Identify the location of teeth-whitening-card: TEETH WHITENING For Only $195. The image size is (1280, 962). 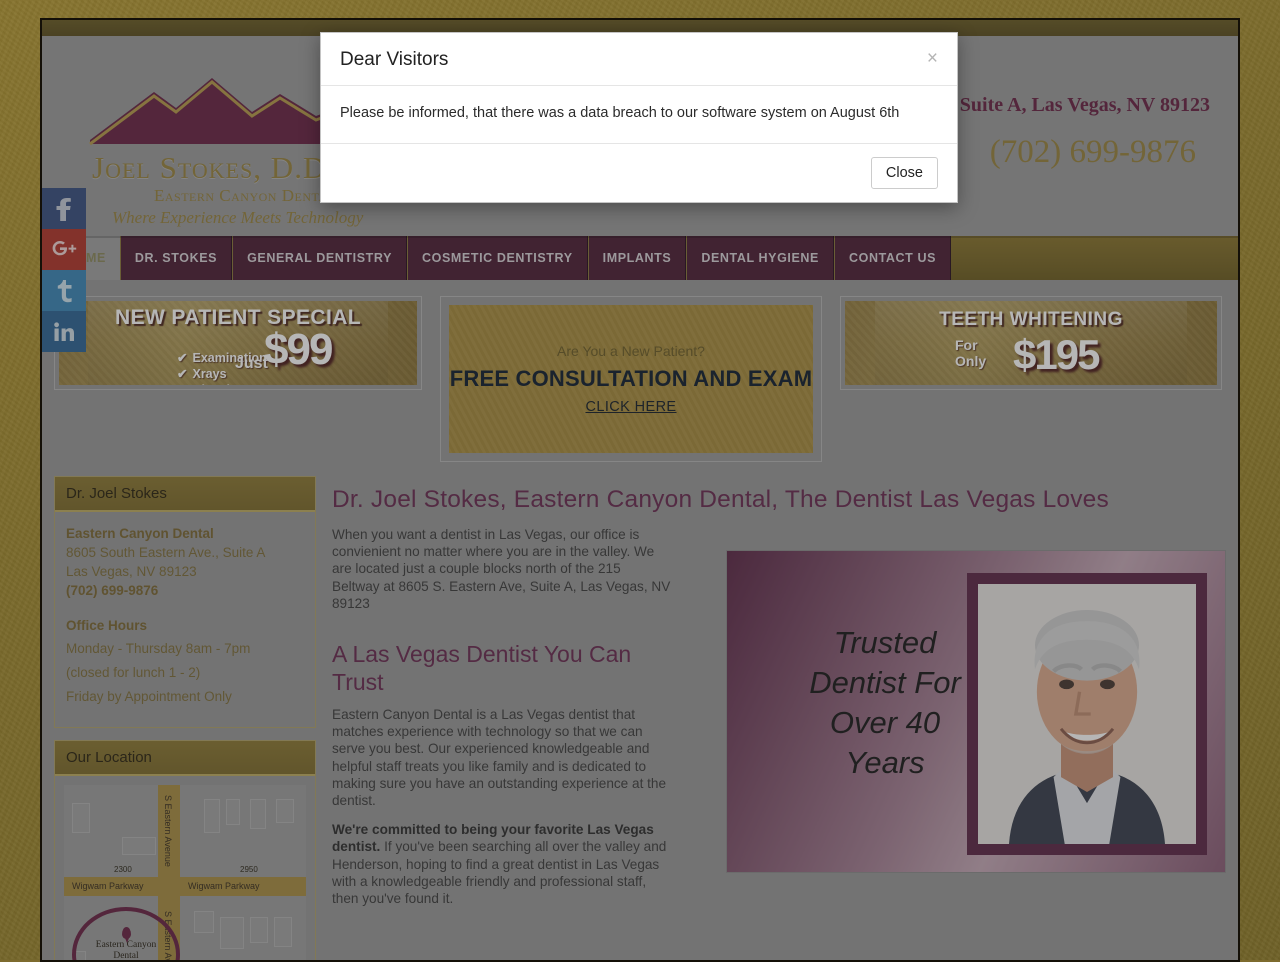
(1031, 343).